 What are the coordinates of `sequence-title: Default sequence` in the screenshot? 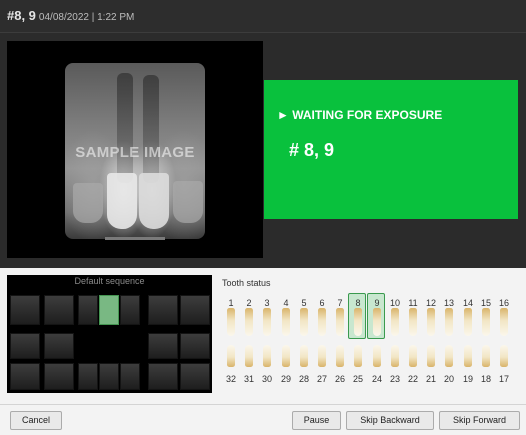 It's located at (109, 281).